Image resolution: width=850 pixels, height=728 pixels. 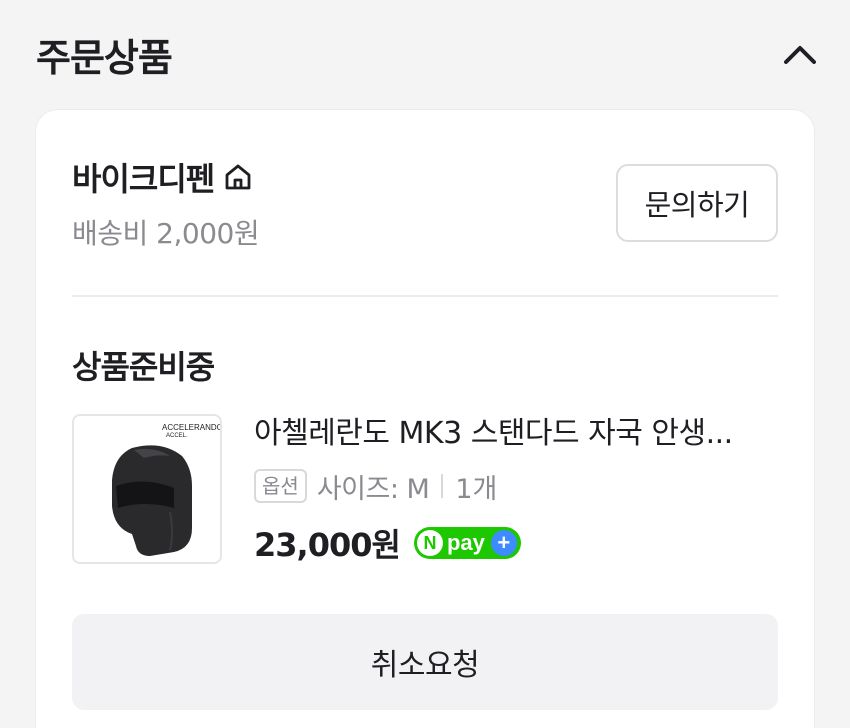 I want to click on inquiry-button: 문의하기, so click(x=697, y=203).